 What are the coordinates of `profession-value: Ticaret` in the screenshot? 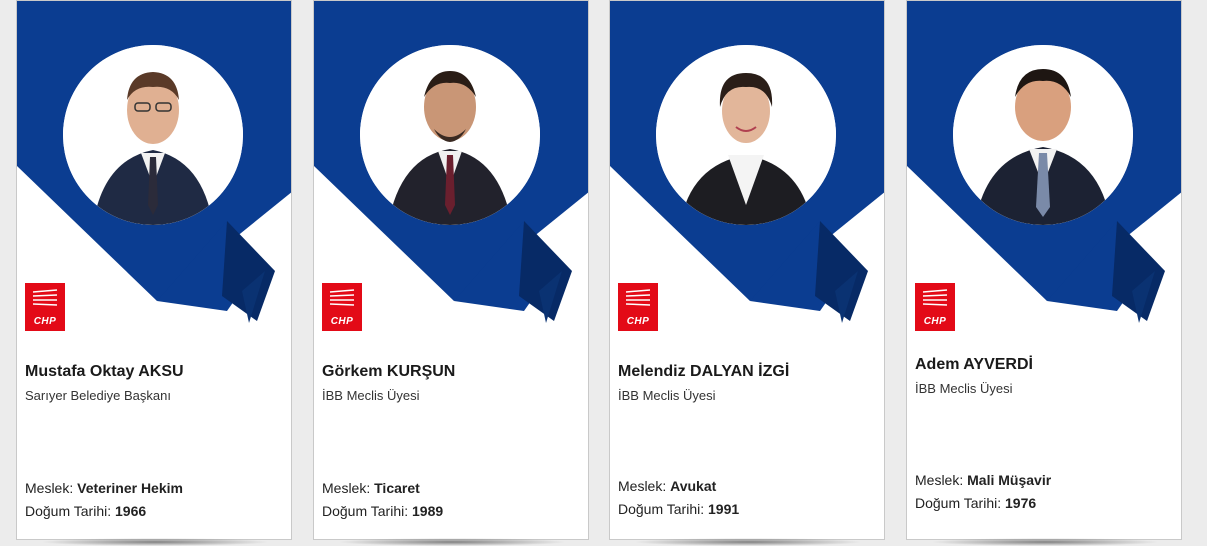 It's located at (397, 488).